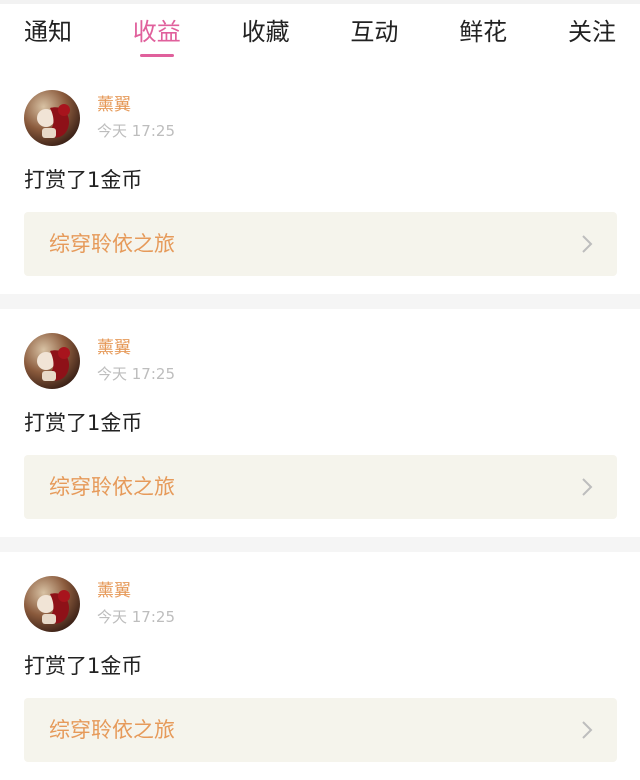  What do you see at coordinates (266, 25) in the screenshot?
I see `tab-favorites: 收藏` at bounding box center [266, 25].